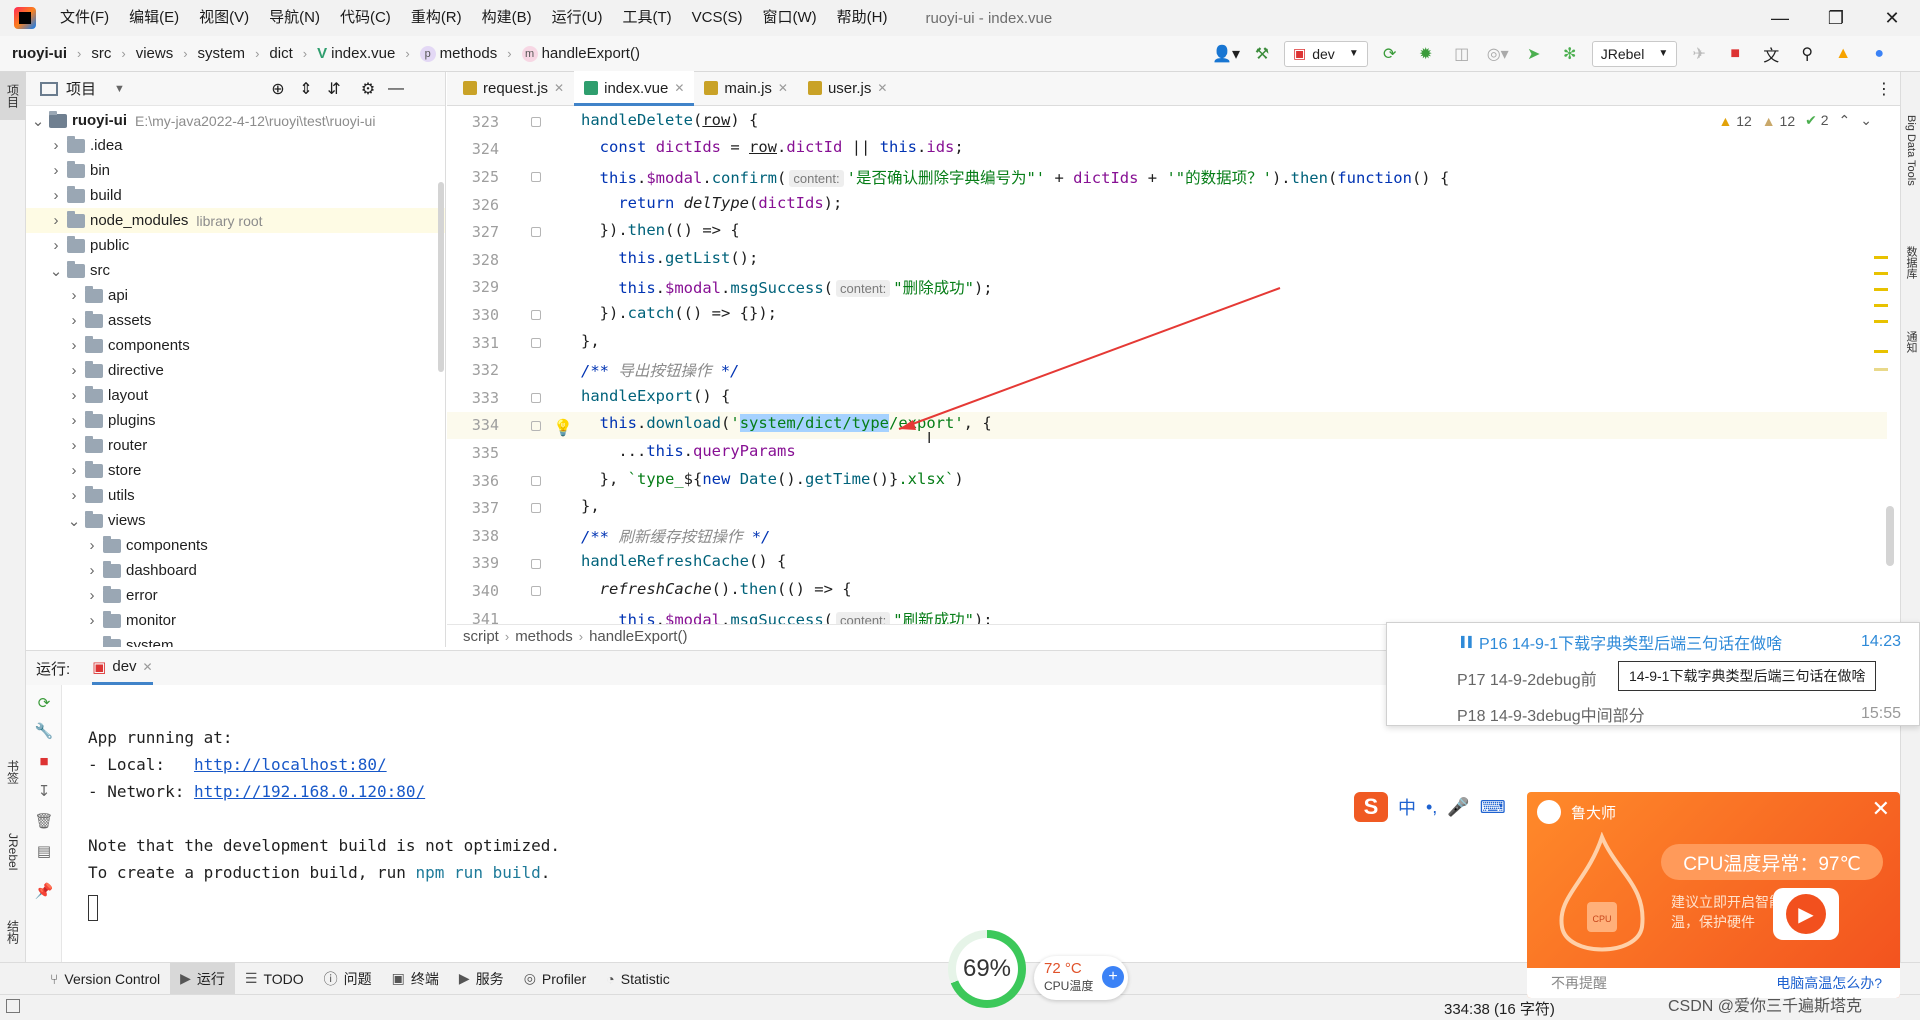 The width and height of the screenshot is (1920, 1020). Describe the element at coordinates (235, 220) in the screenshot. I see `tree-item: › node_modules library root` at that location.